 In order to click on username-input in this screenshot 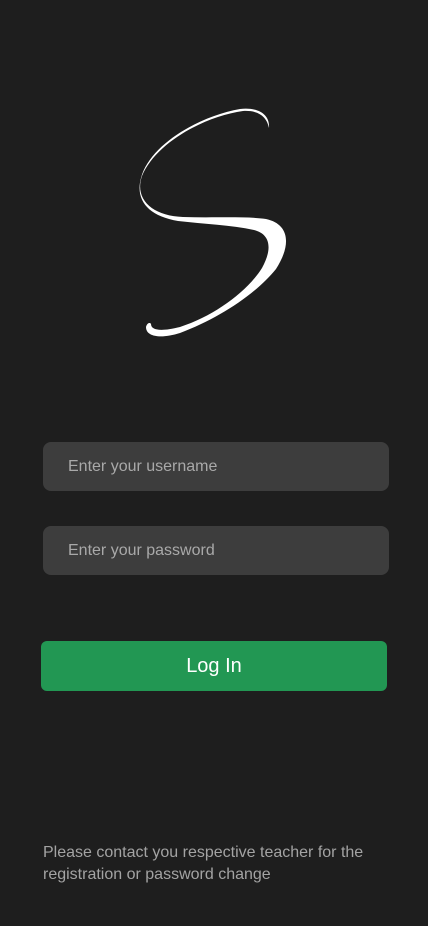, I will do `click(216, 466)`.